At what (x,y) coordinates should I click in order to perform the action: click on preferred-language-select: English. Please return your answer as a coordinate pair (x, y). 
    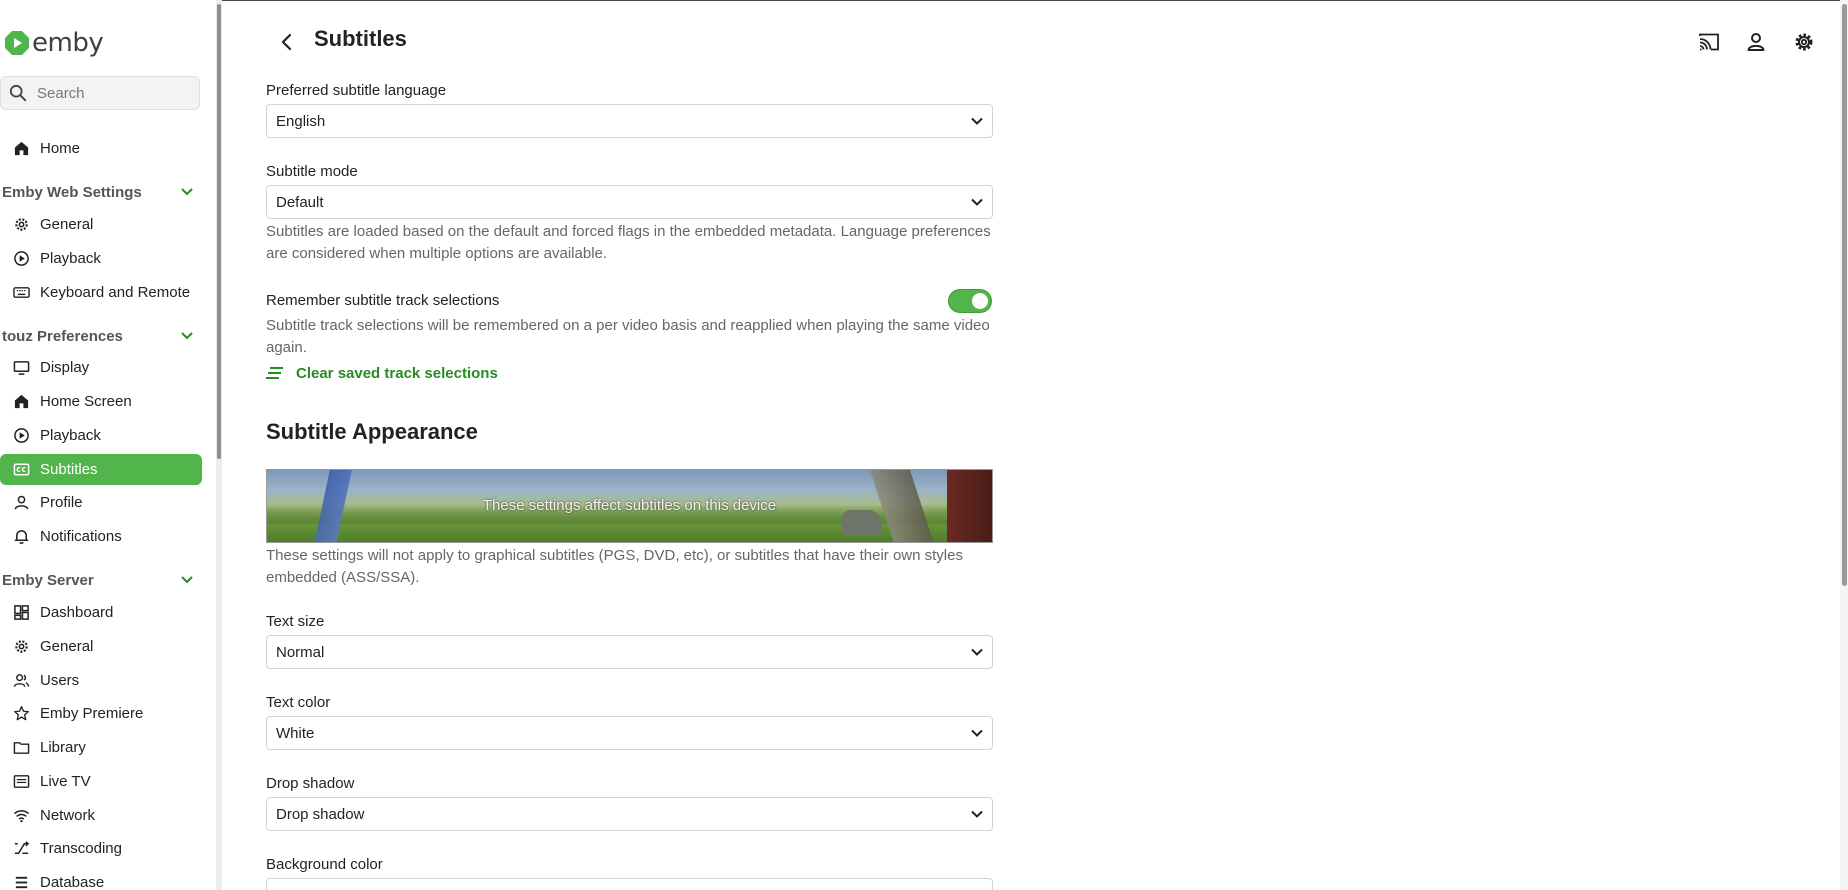
    Looking at the image, I should click on (629, 121).